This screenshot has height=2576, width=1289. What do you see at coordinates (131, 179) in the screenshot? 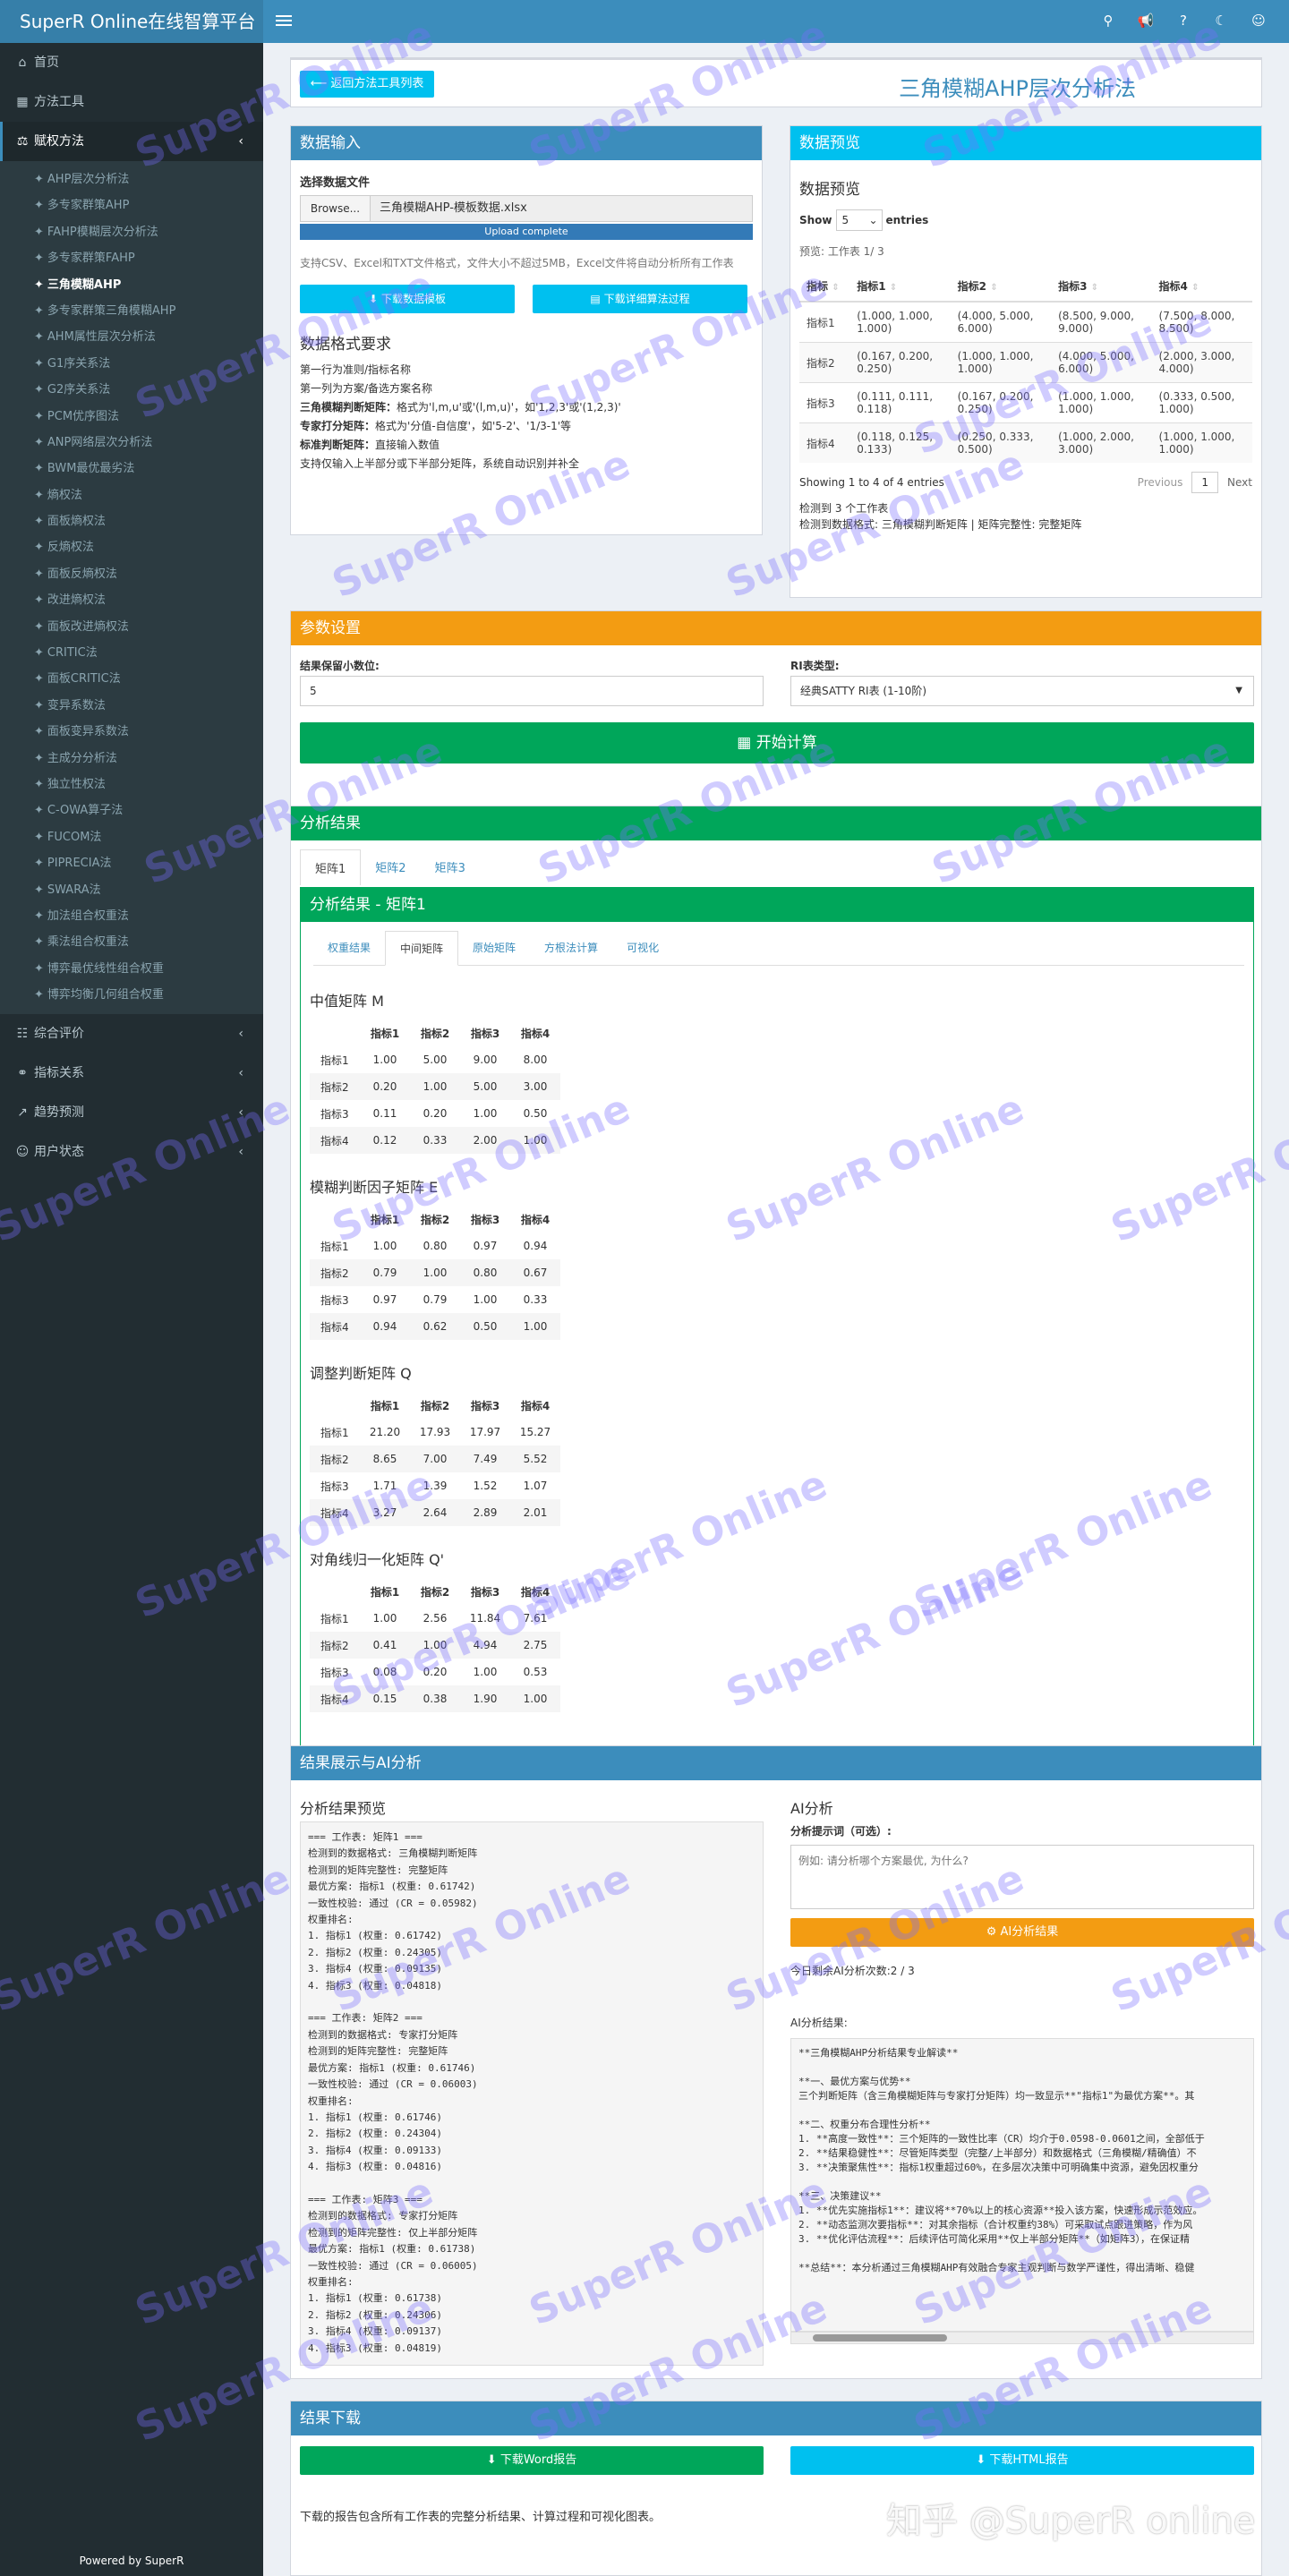
I see `sidebar-subitem: ✦ AHP层次分析法` at bounding box center [131, 179].